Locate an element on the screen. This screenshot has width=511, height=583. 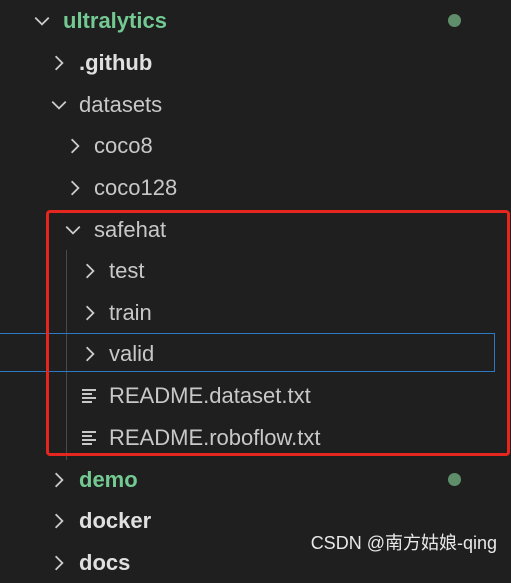
tree-item-datasets: datasets is located at coordinates (255, 104).